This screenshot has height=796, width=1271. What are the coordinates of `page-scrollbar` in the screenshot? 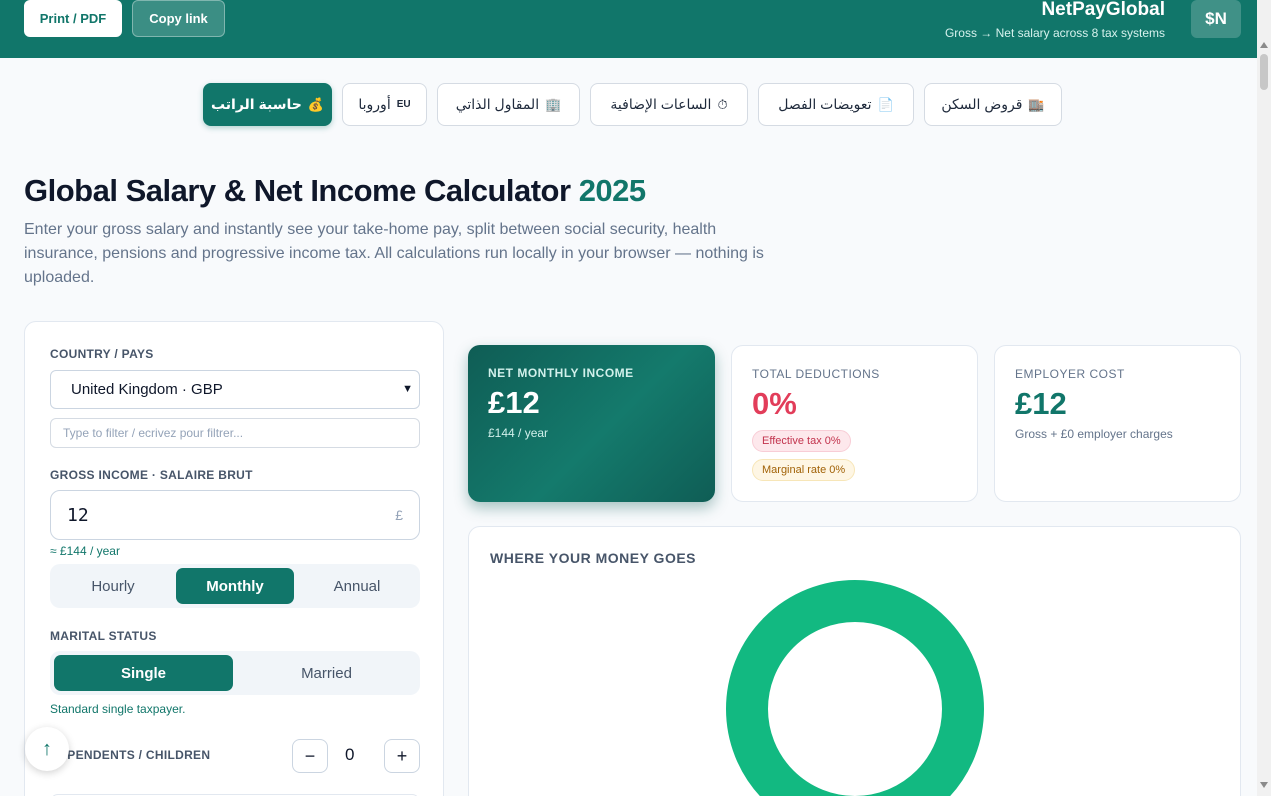 It's located at (1264, 398).